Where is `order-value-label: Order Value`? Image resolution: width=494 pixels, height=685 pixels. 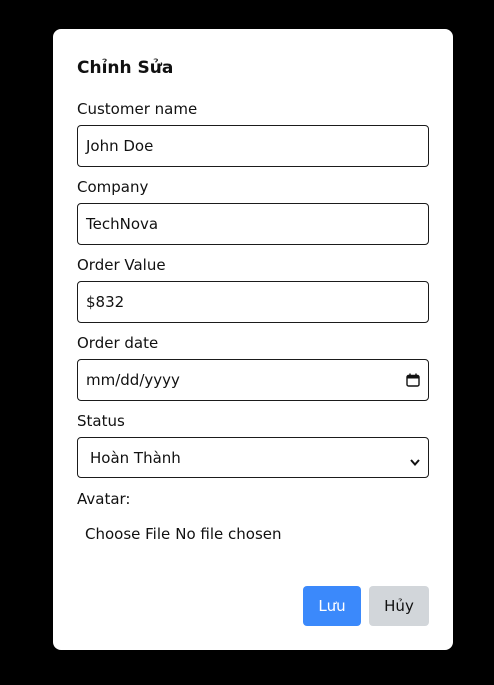
order-value-label: Order Value is located at coordinates (121, 265).